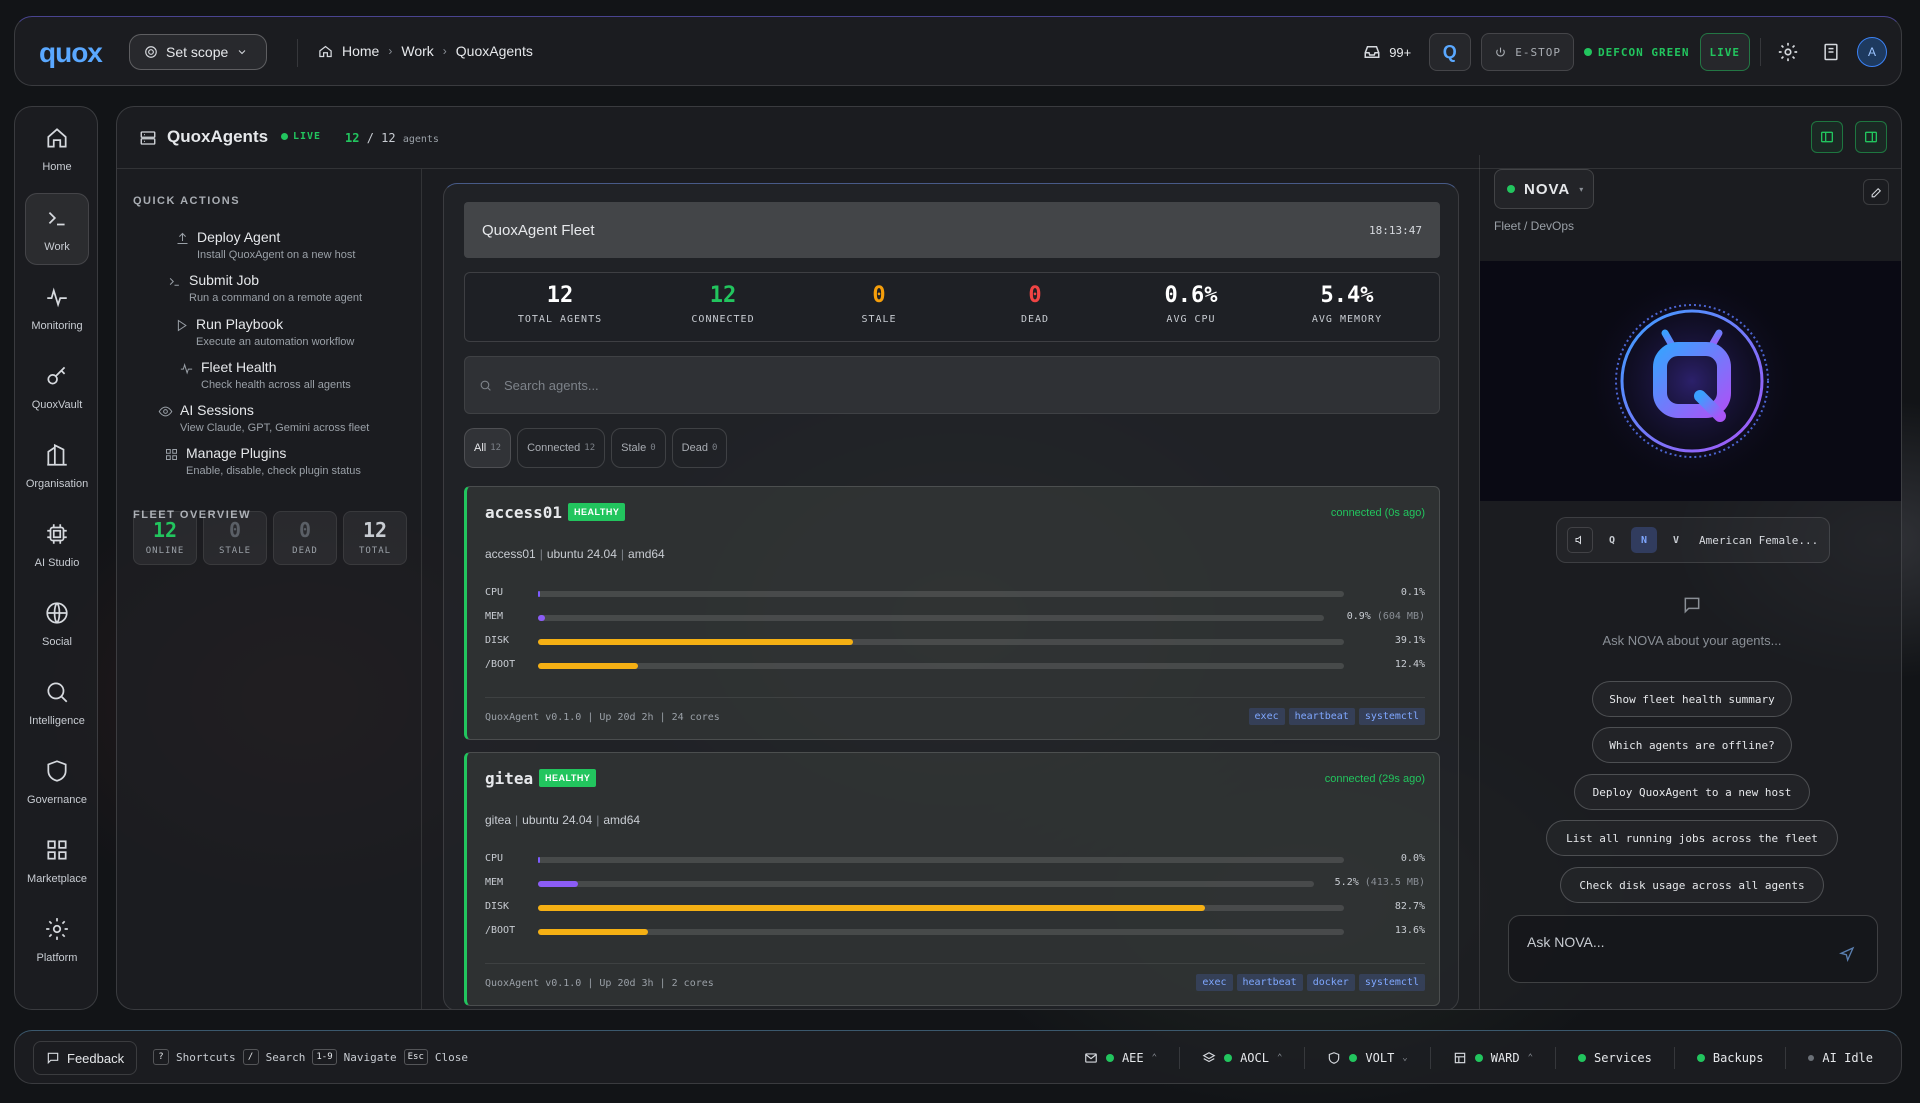  What do you see at coordinates (1374, 779) in the screenshot?
I see `agent-connection: connected (29s ago)` at bounding box center [1374, 779].